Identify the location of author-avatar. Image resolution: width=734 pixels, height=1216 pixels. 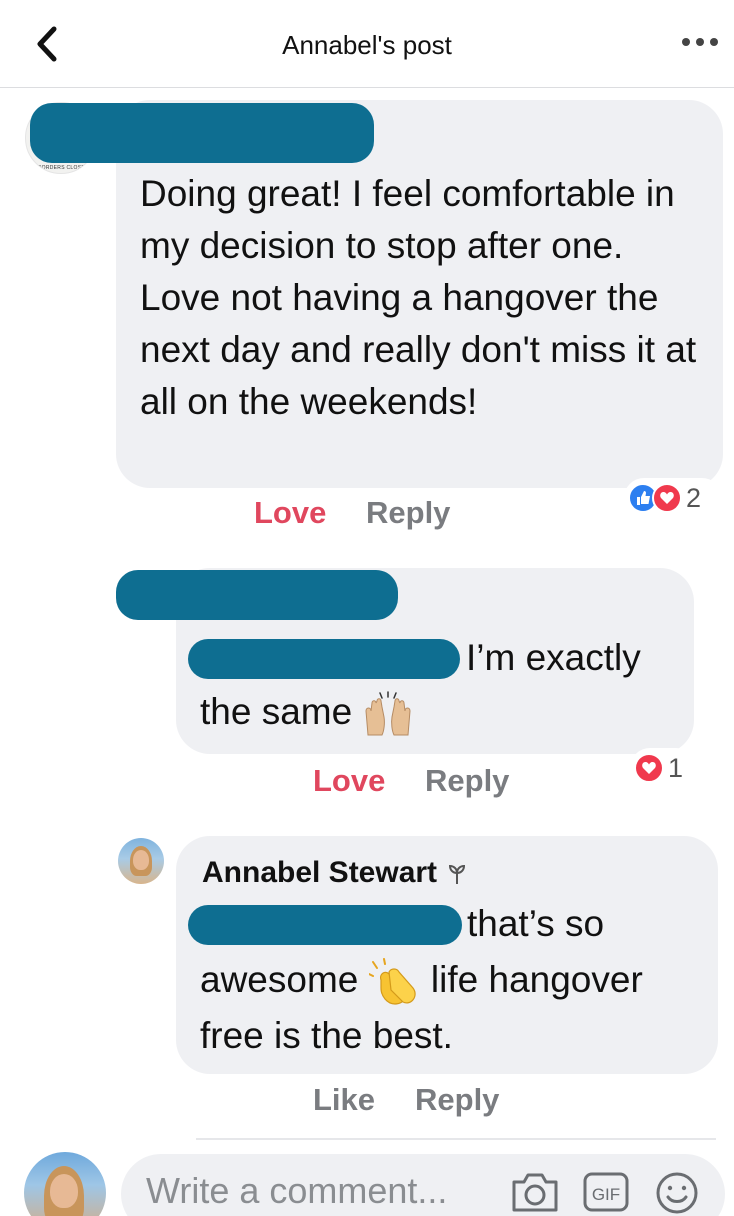
(141, 861).